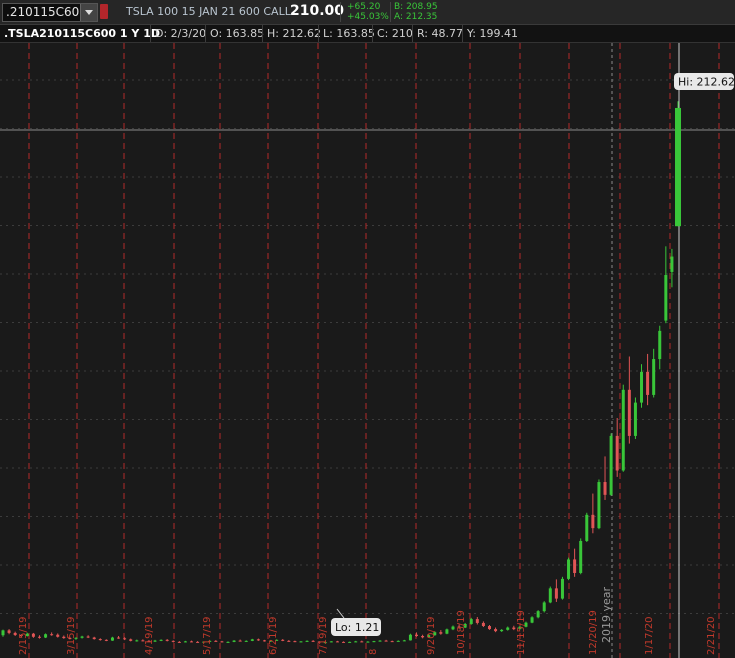 Image resolution: width=735 pixels, height=658 pixels. What do you see at coordinates (82, 33) in the screenshot?
I see `chart-title: .TSLA210115C600 1 Y 1D` at bounding box center [82, 33].